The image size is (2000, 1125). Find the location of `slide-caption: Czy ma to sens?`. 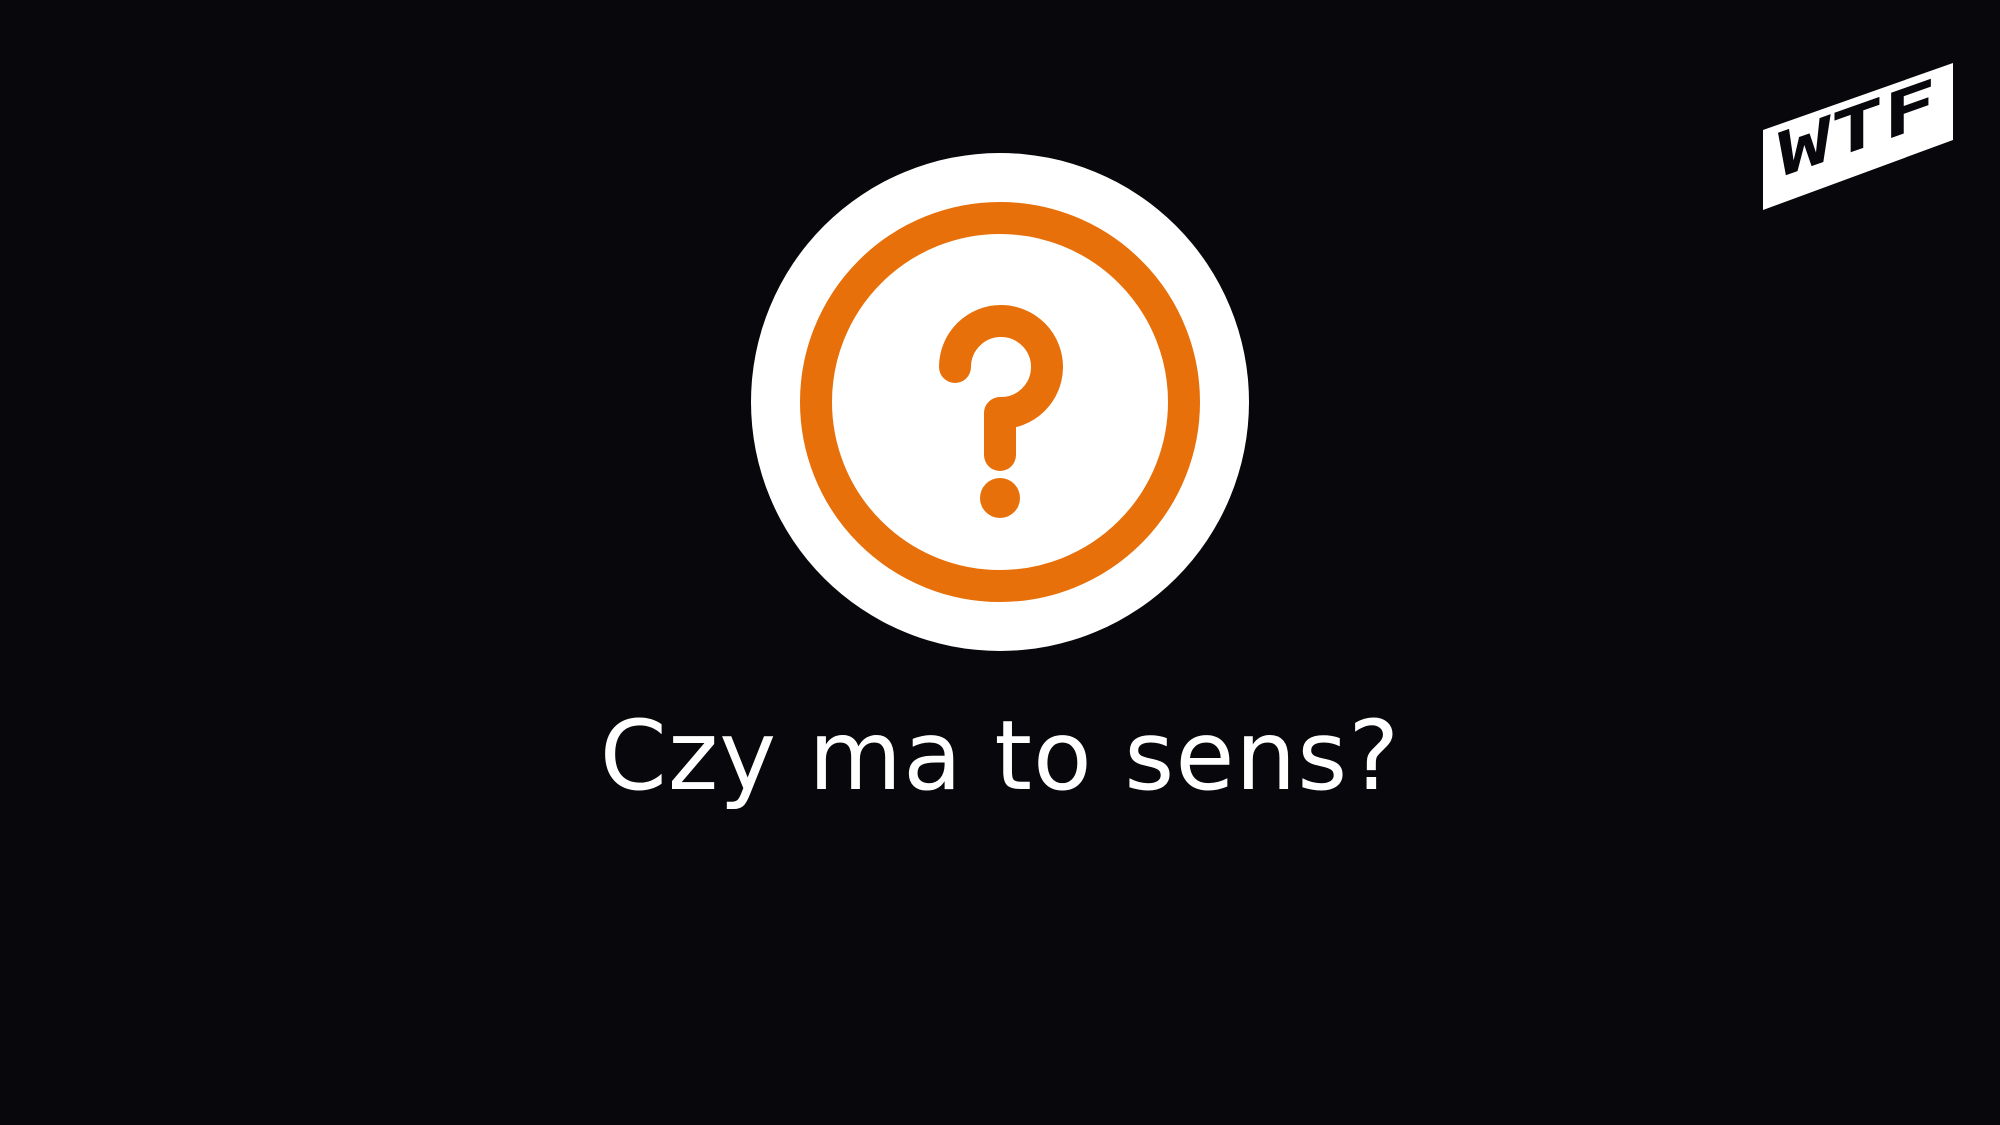

slide-caption: Czy ma to sens? is located at coordinates (1000, 756).